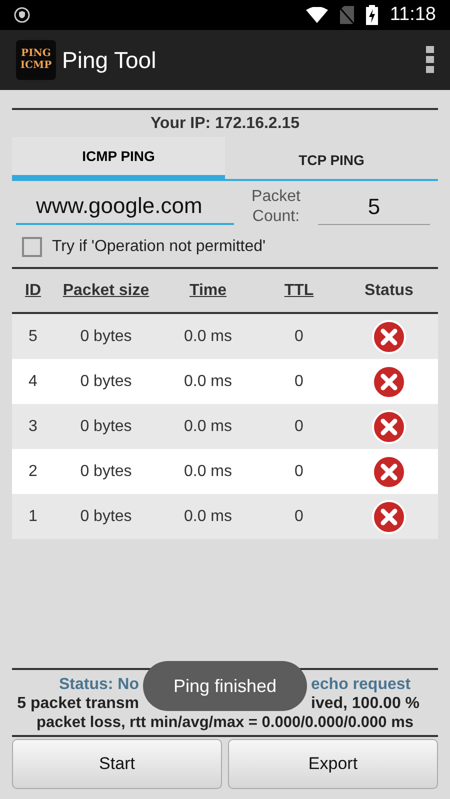 The height and width of the screenshot is (799, 450). What do you see at coordinates (365, 703) in the screenshot?
I see `summary-text: ived, 100.00 %` at bounding box center [365, 703].